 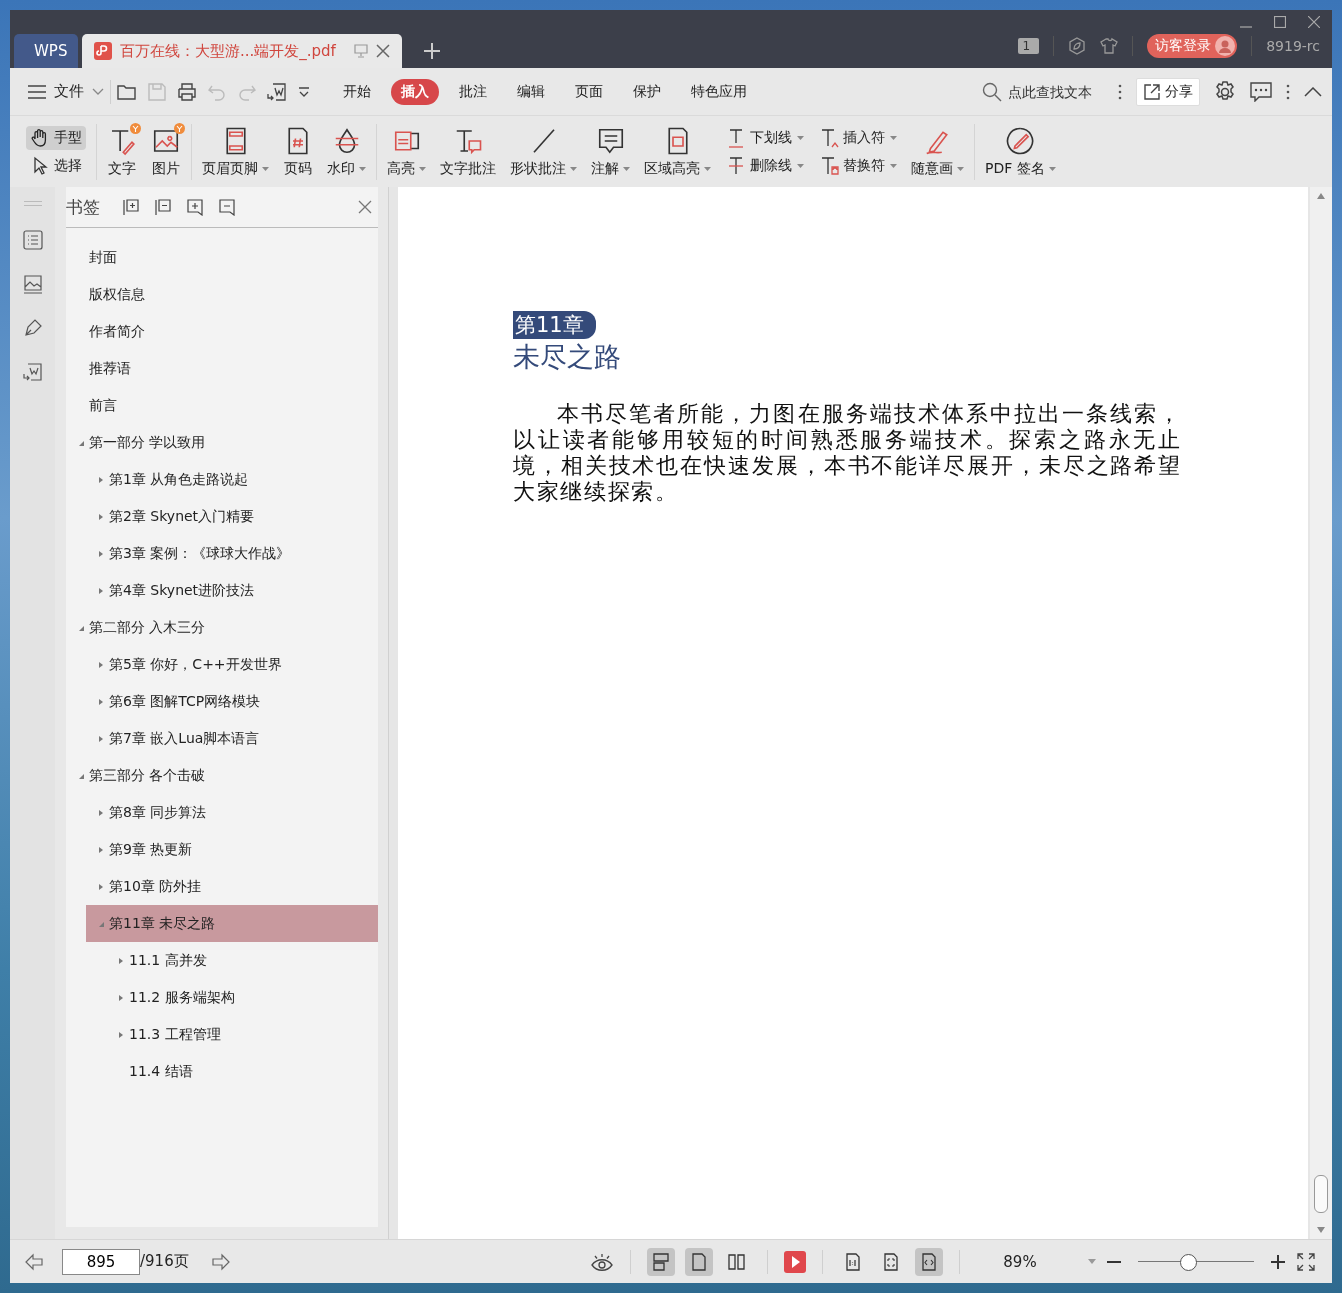 What do you see at coordinates (66, 91) in the screenshot?
I see `file-menu: 文件` at bounding box center [66, 91].